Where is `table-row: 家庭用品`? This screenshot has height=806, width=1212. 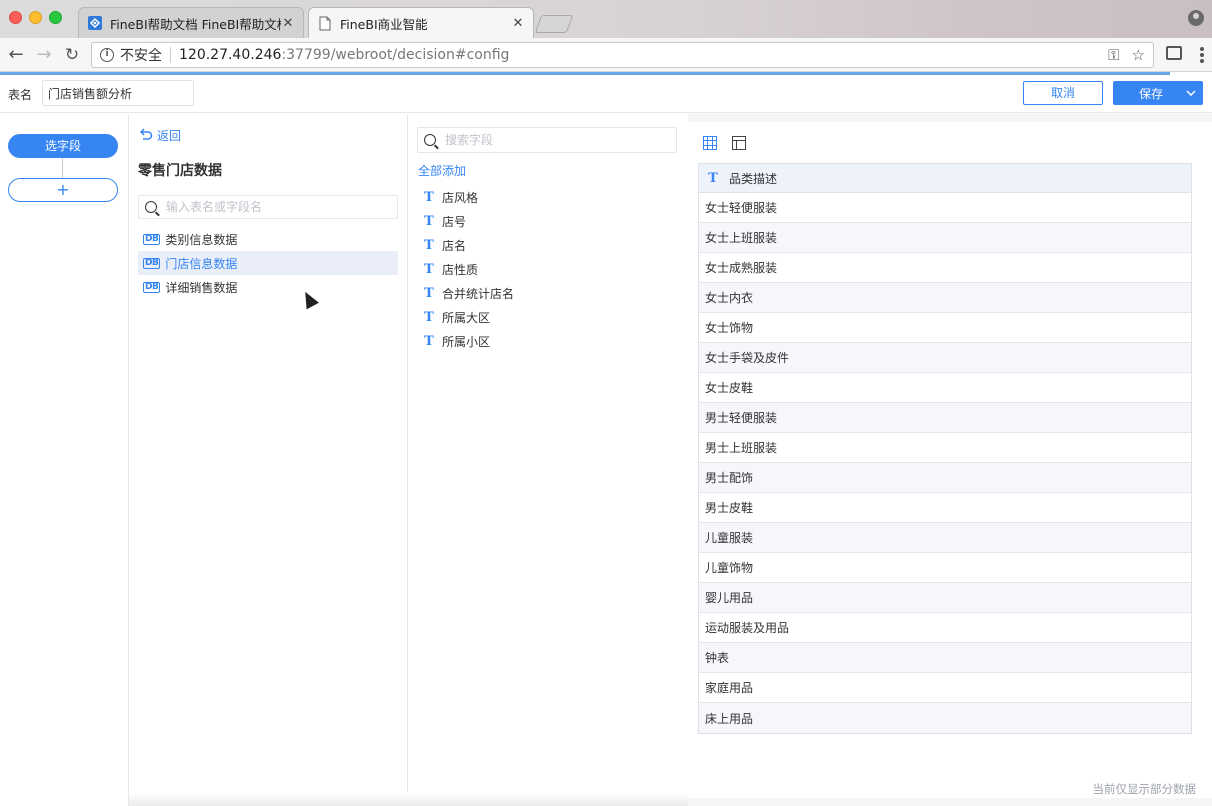 table-row: 家庭用品 is located at coordinates (945, 688).